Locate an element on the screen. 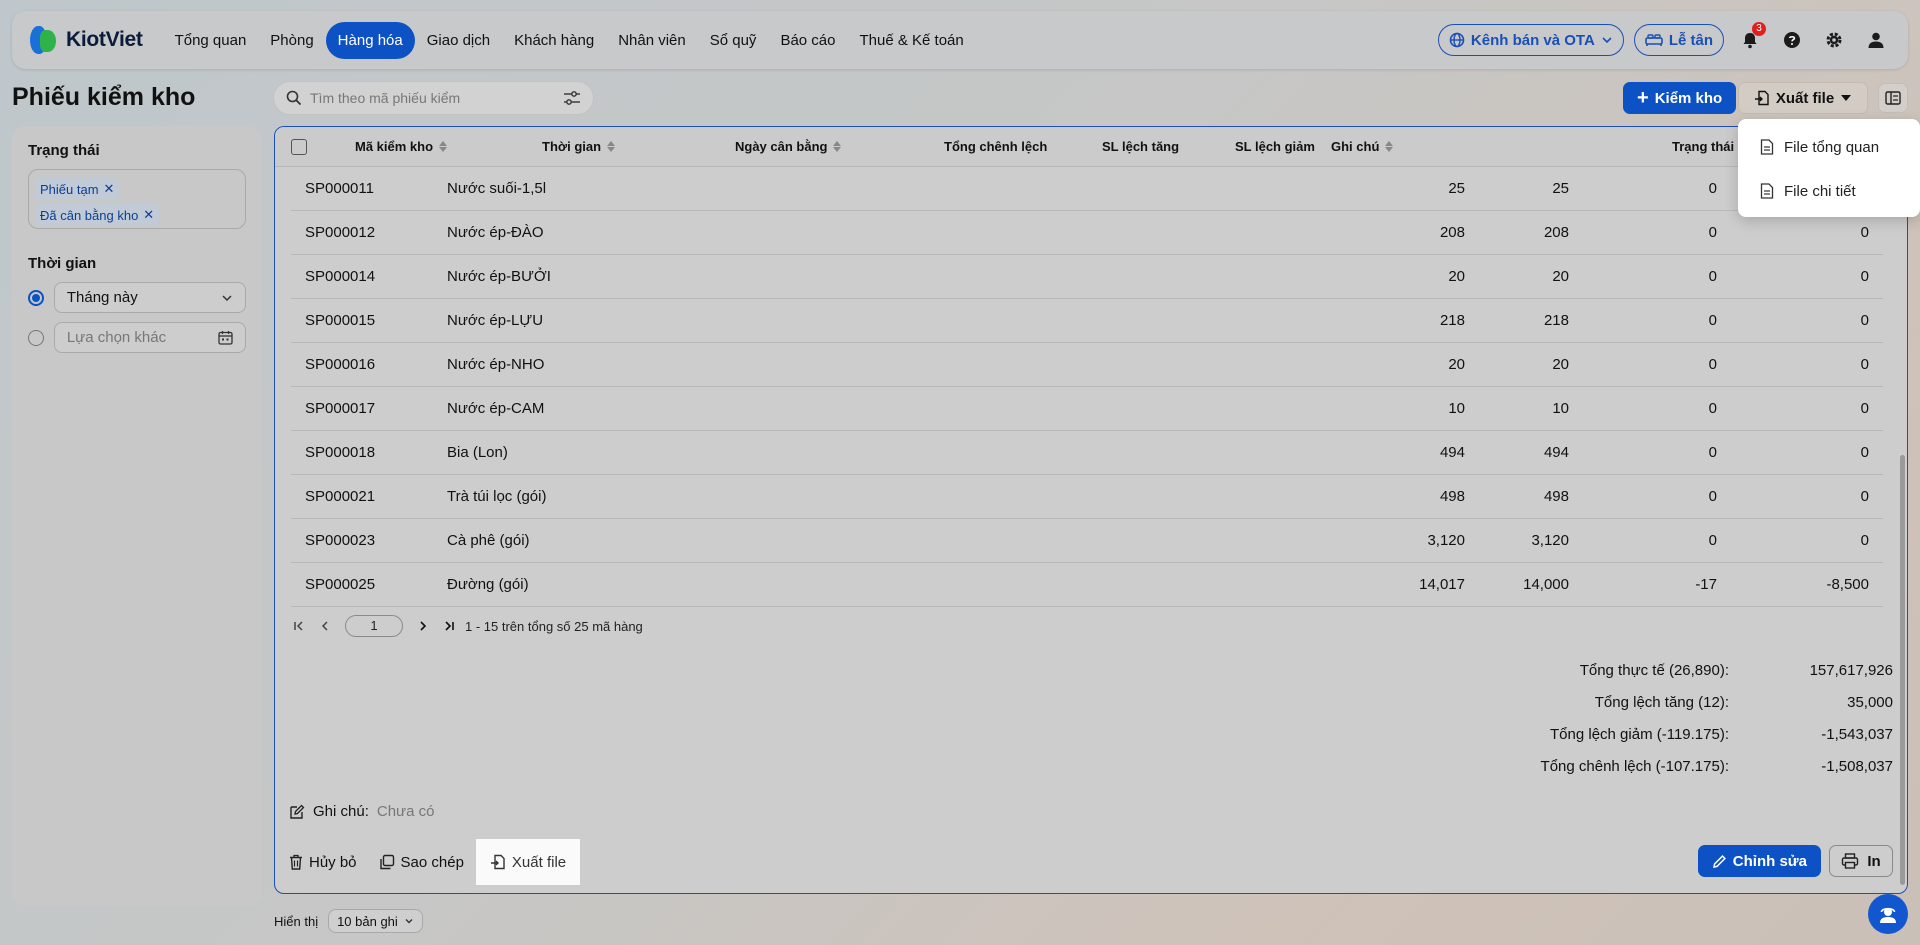 Image resolution: width=1920 pixels, height=945 pixels. col-header-time: Thời gian is located at coordinates (579, 146).